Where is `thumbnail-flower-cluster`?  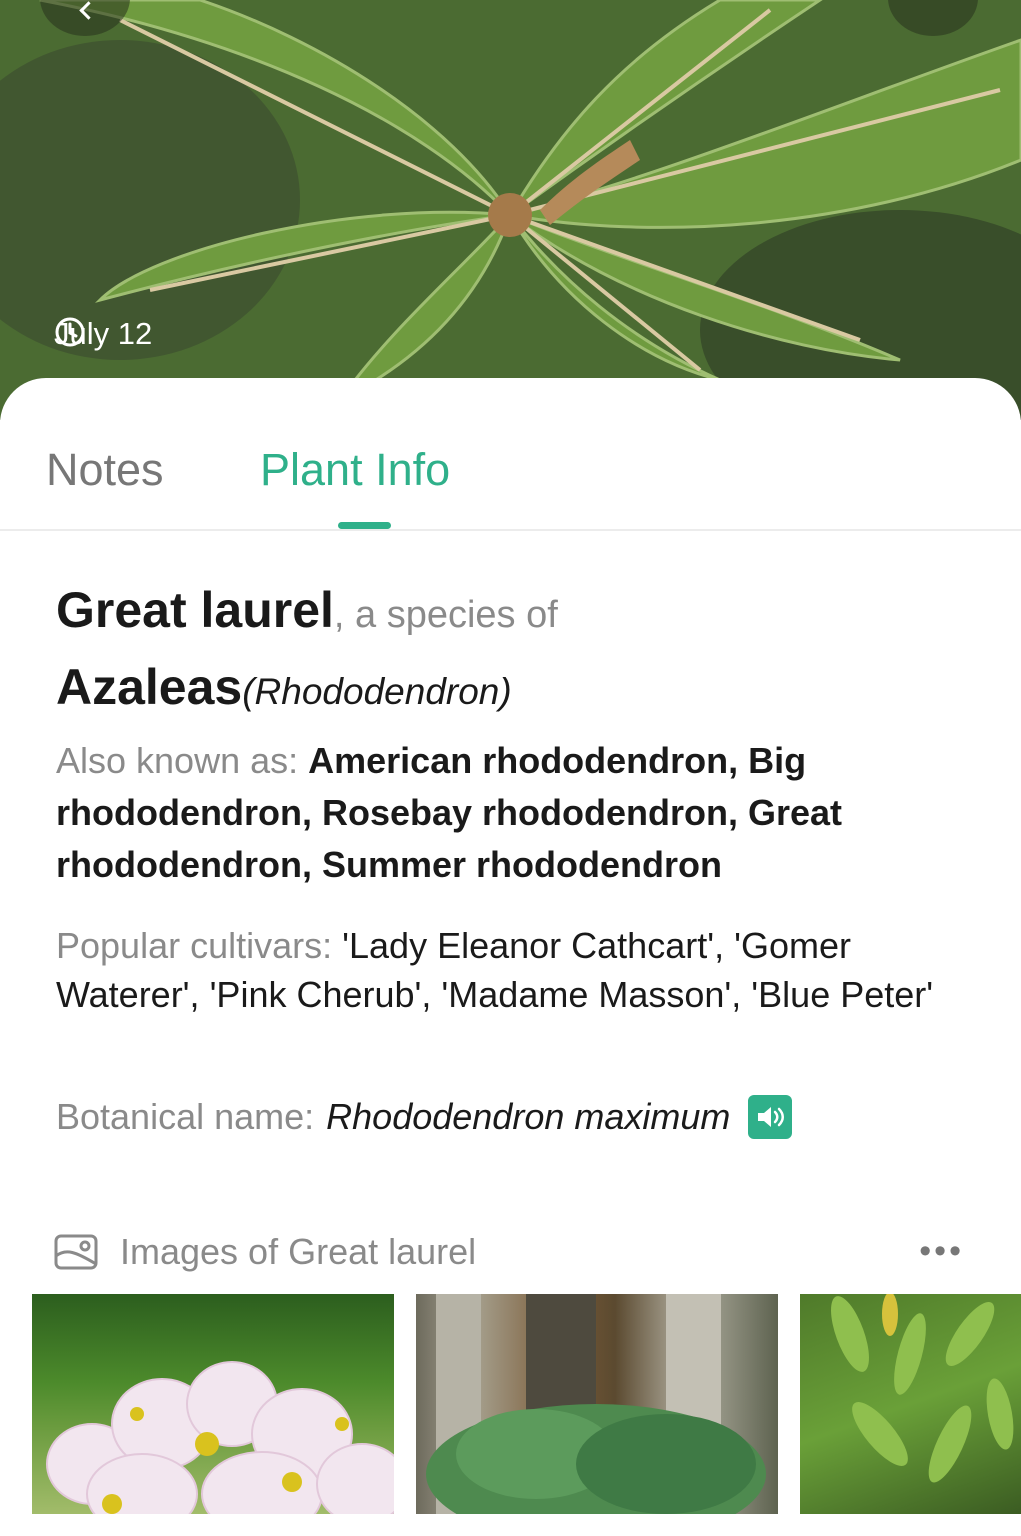 thumbnail-flower-cluster is located at coordinates (213, 1404).